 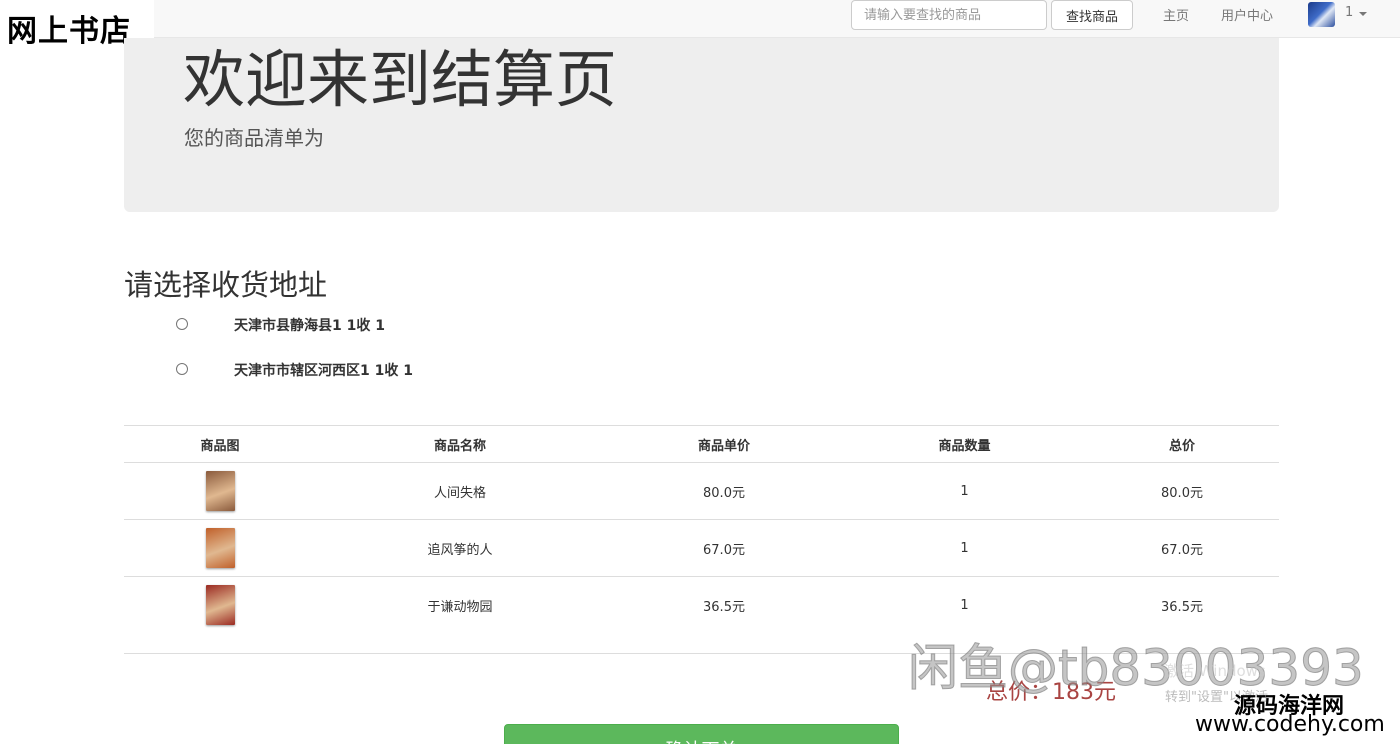 What do you see at coordinates (1349, 12) in the screenshot?
I see `user-dropdown-label: 1` at bounding box center [1349, 12].